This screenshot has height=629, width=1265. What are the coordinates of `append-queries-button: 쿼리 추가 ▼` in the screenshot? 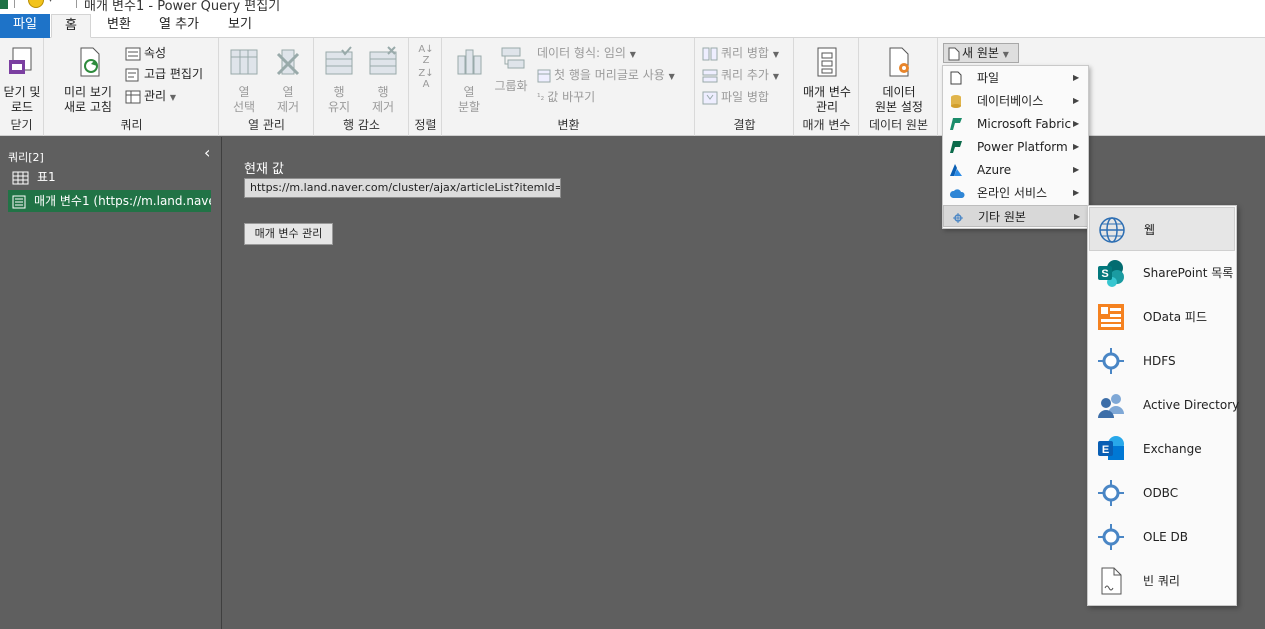 It's located at (740, 75).